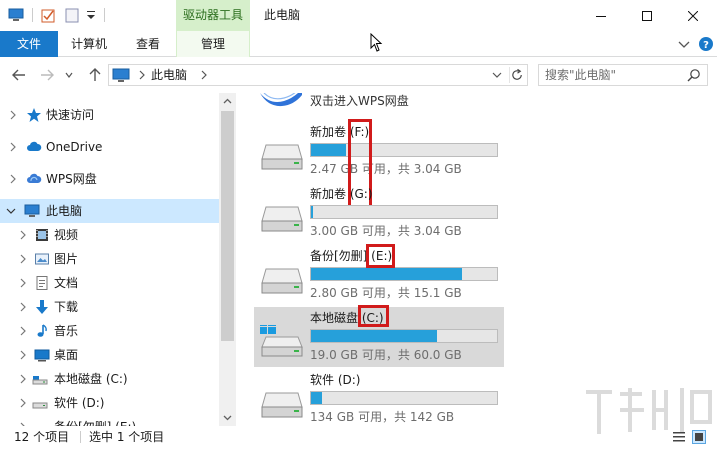 Image resolution: width=717 pixels, height=450 pixels. What do you see at coordinates (42, 355) in the screenshot?
I see `desktop-folder-icon` at bounding box center [42, 355].